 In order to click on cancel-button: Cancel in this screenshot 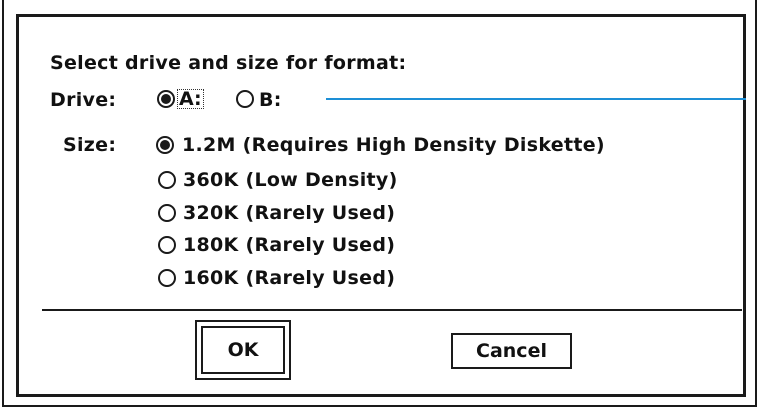, I will do `click(511, 351)`.